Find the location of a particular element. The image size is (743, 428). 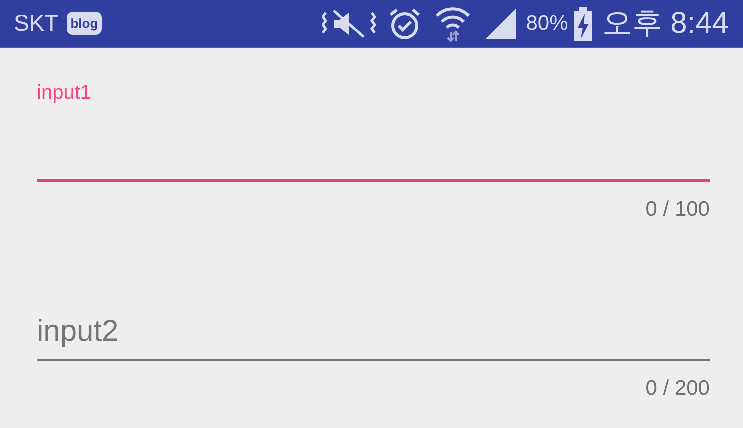

battery-percentage: 80% is located at coordinates (547, 24).